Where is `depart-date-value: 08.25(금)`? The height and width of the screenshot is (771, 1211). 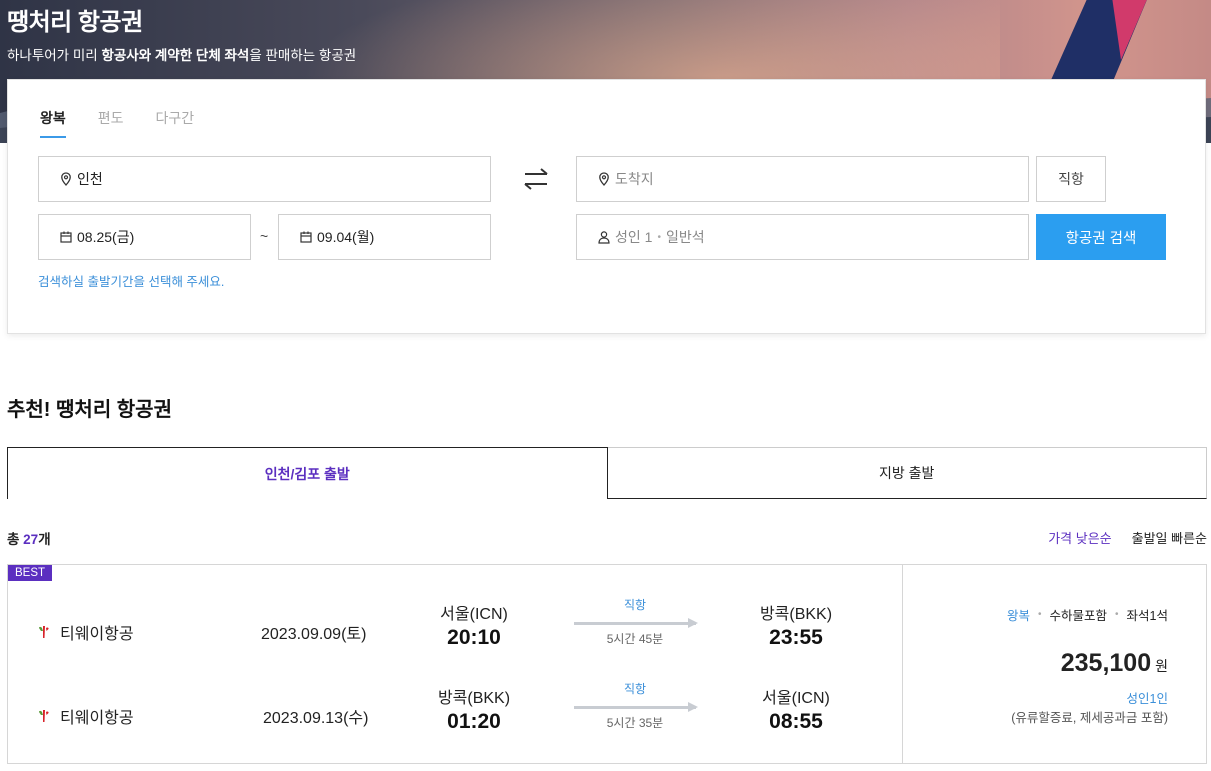 depart-date-value: 08.25(금) is located at coordinates (106, 237).